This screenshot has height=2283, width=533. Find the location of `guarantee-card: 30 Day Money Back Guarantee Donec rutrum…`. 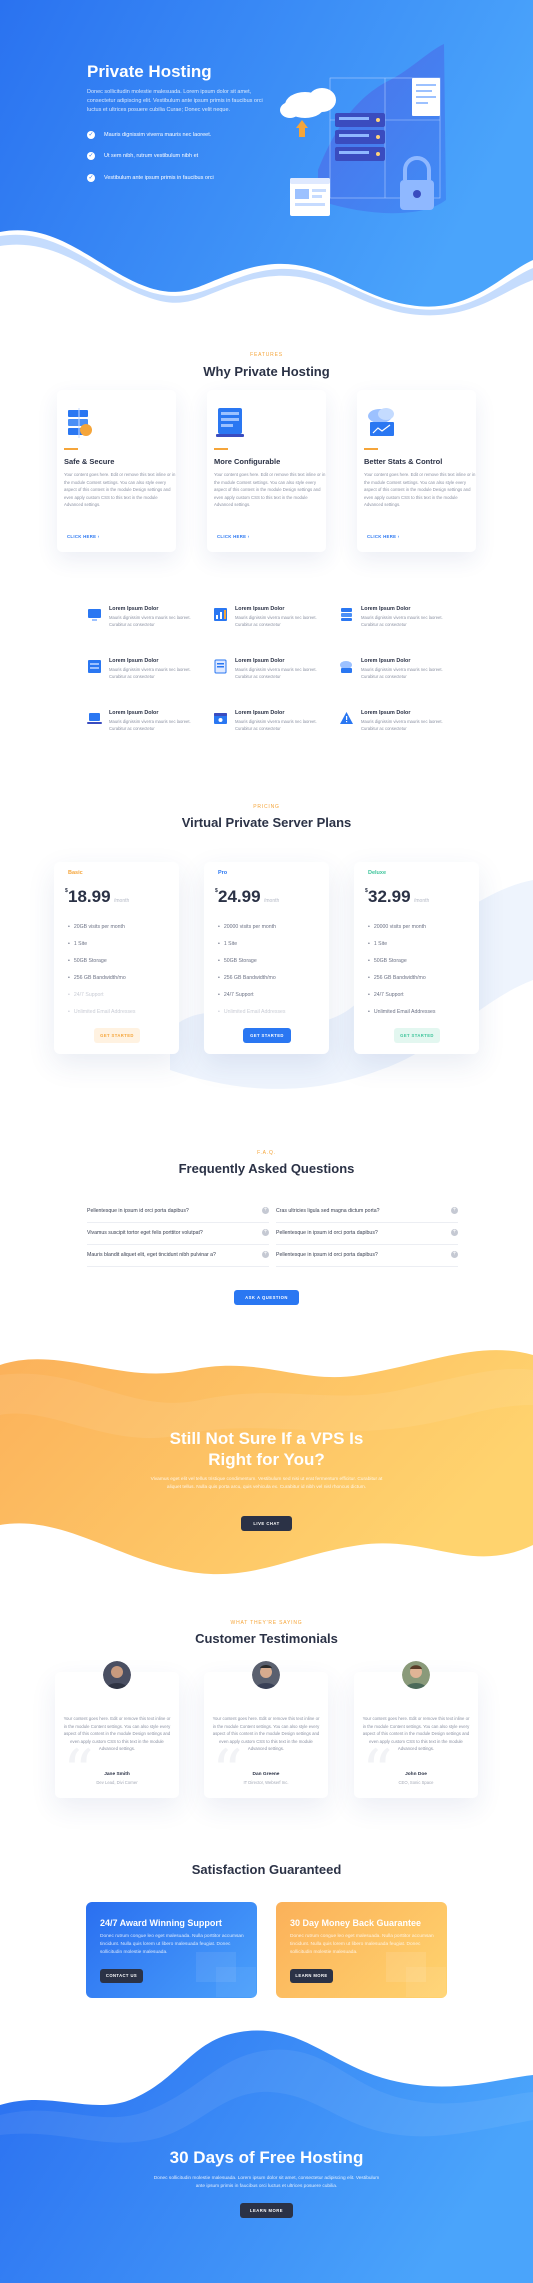

guarantee-card: 30 Day Money Back Guarantee Donec rutrum… is located at coordinates (361, 1950).